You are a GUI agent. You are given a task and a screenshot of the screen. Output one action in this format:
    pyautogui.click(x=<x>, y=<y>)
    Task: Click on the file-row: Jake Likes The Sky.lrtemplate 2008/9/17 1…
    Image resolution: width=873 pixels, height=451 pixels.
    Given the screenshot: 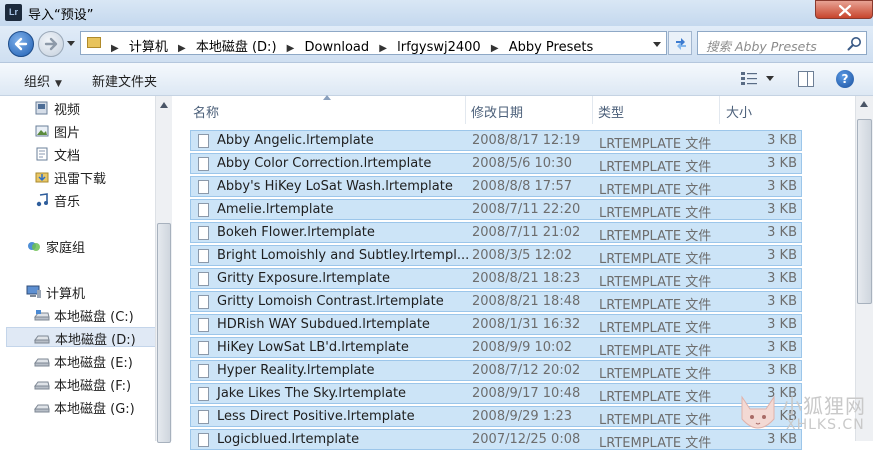 What is the action you would take?
    pyautogui.click(x=496, y=394)
    